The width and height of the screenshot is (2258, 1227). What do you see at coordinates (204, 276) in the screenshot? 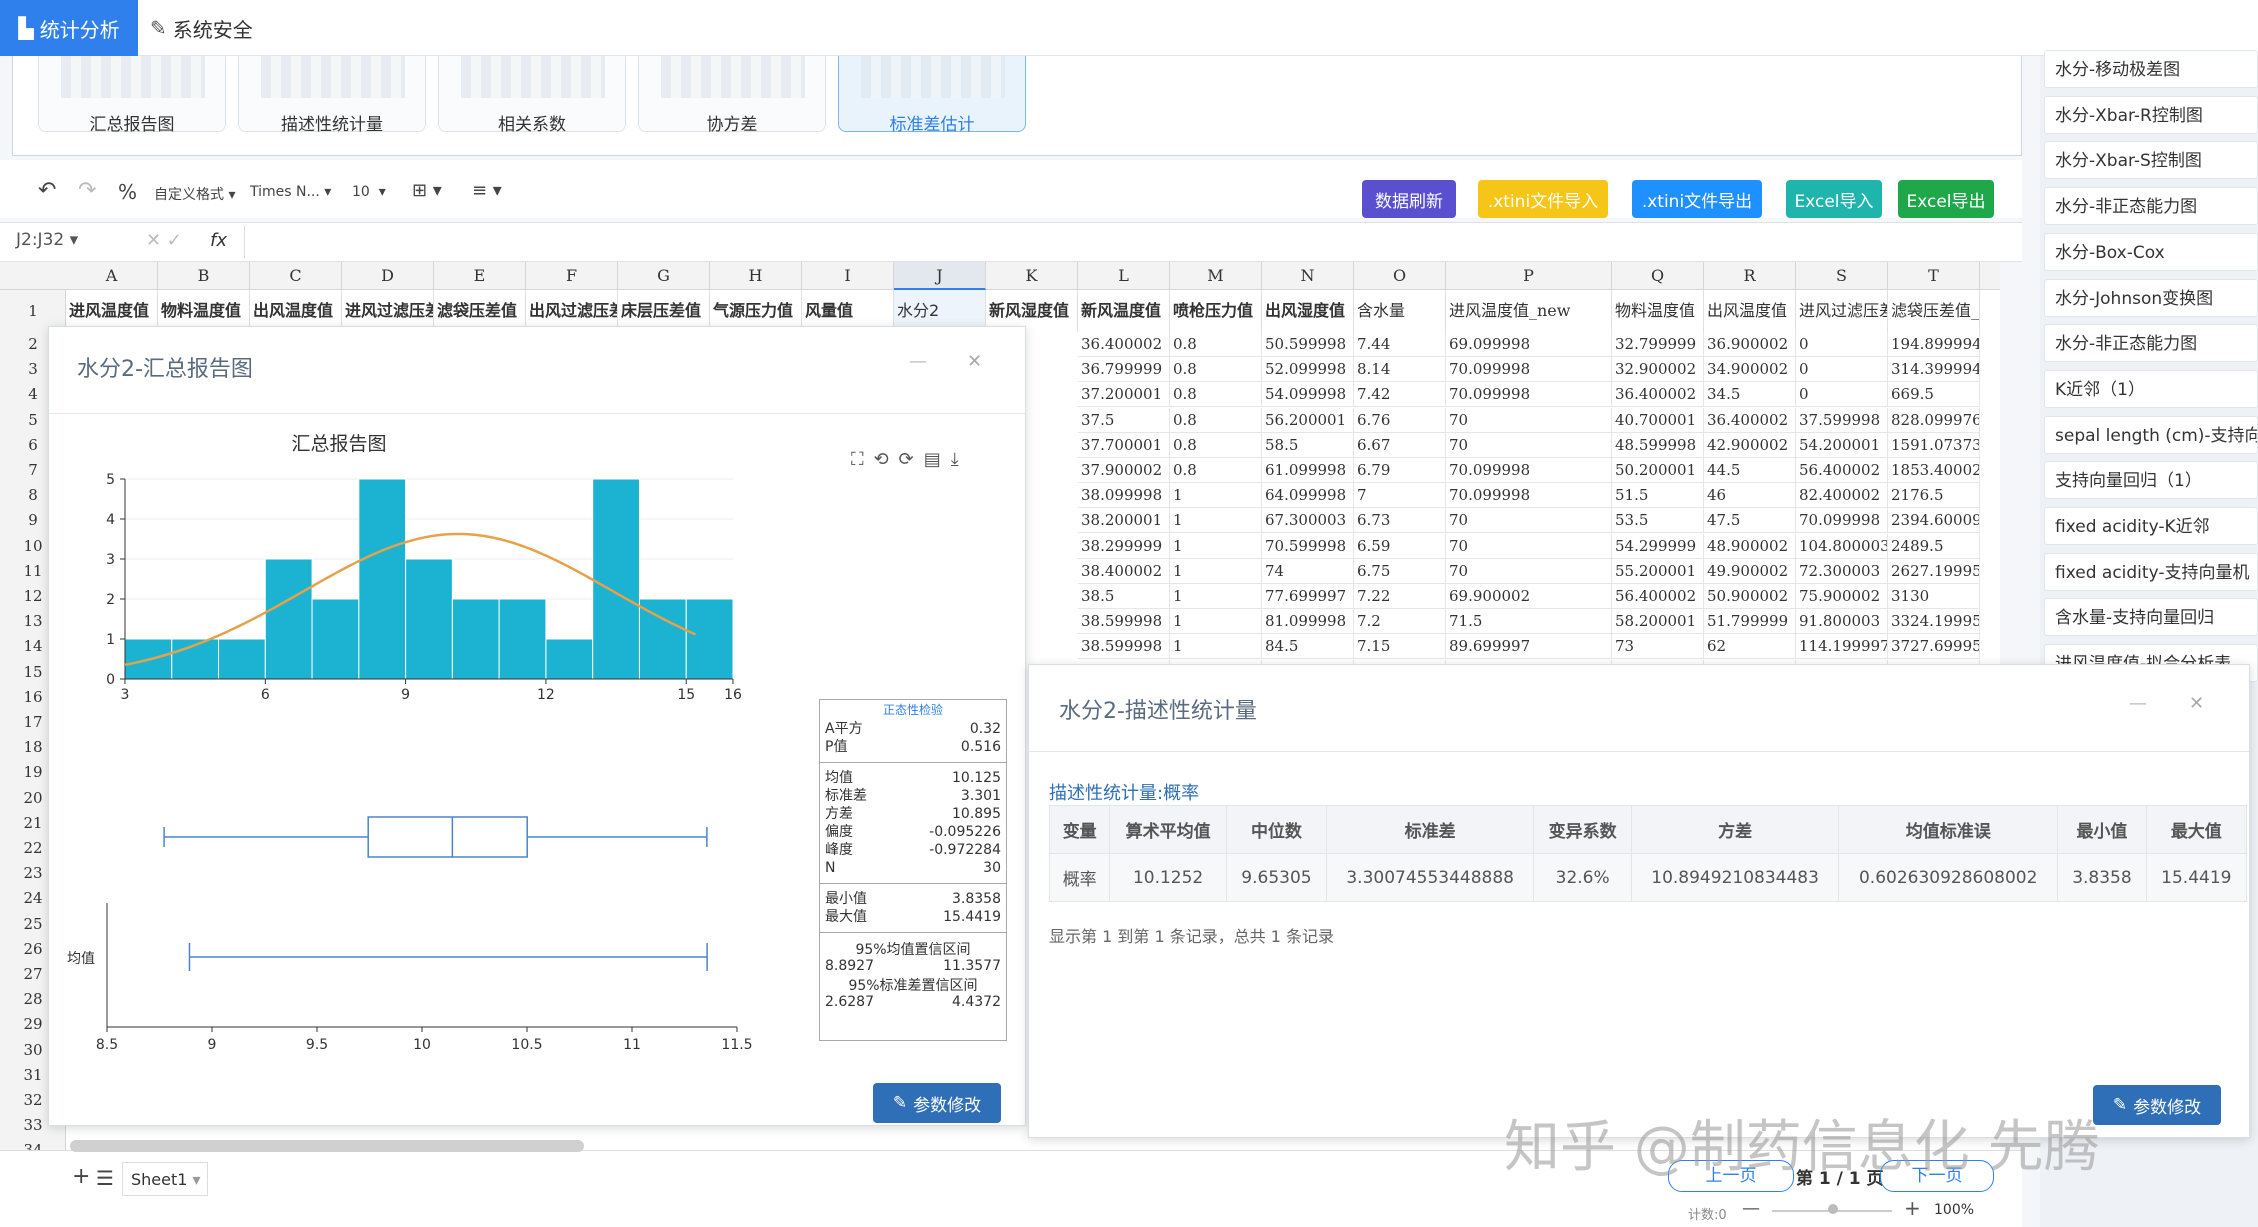
I see `column-header: B` at bounding box center [204, 276].